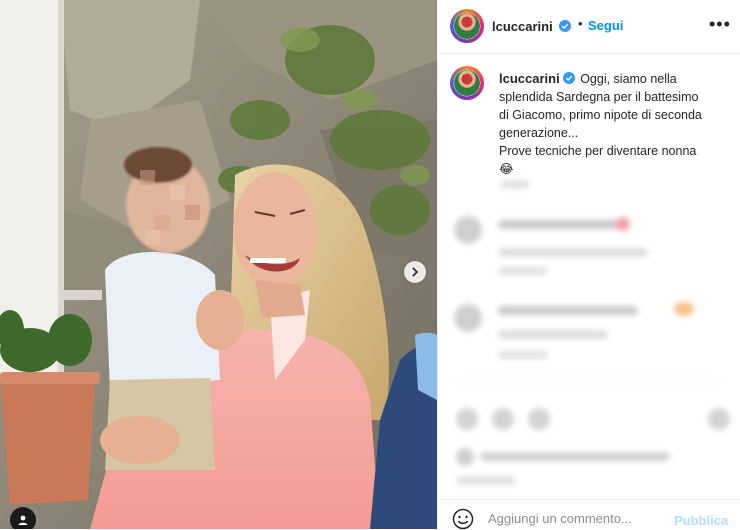 Image resolution: width=740 pixels, height=530 pixels. What do you see at coordinates (522, 26) in the screenshot?
I see `username-text: lcuccarini` at bounding box center [522, 26].